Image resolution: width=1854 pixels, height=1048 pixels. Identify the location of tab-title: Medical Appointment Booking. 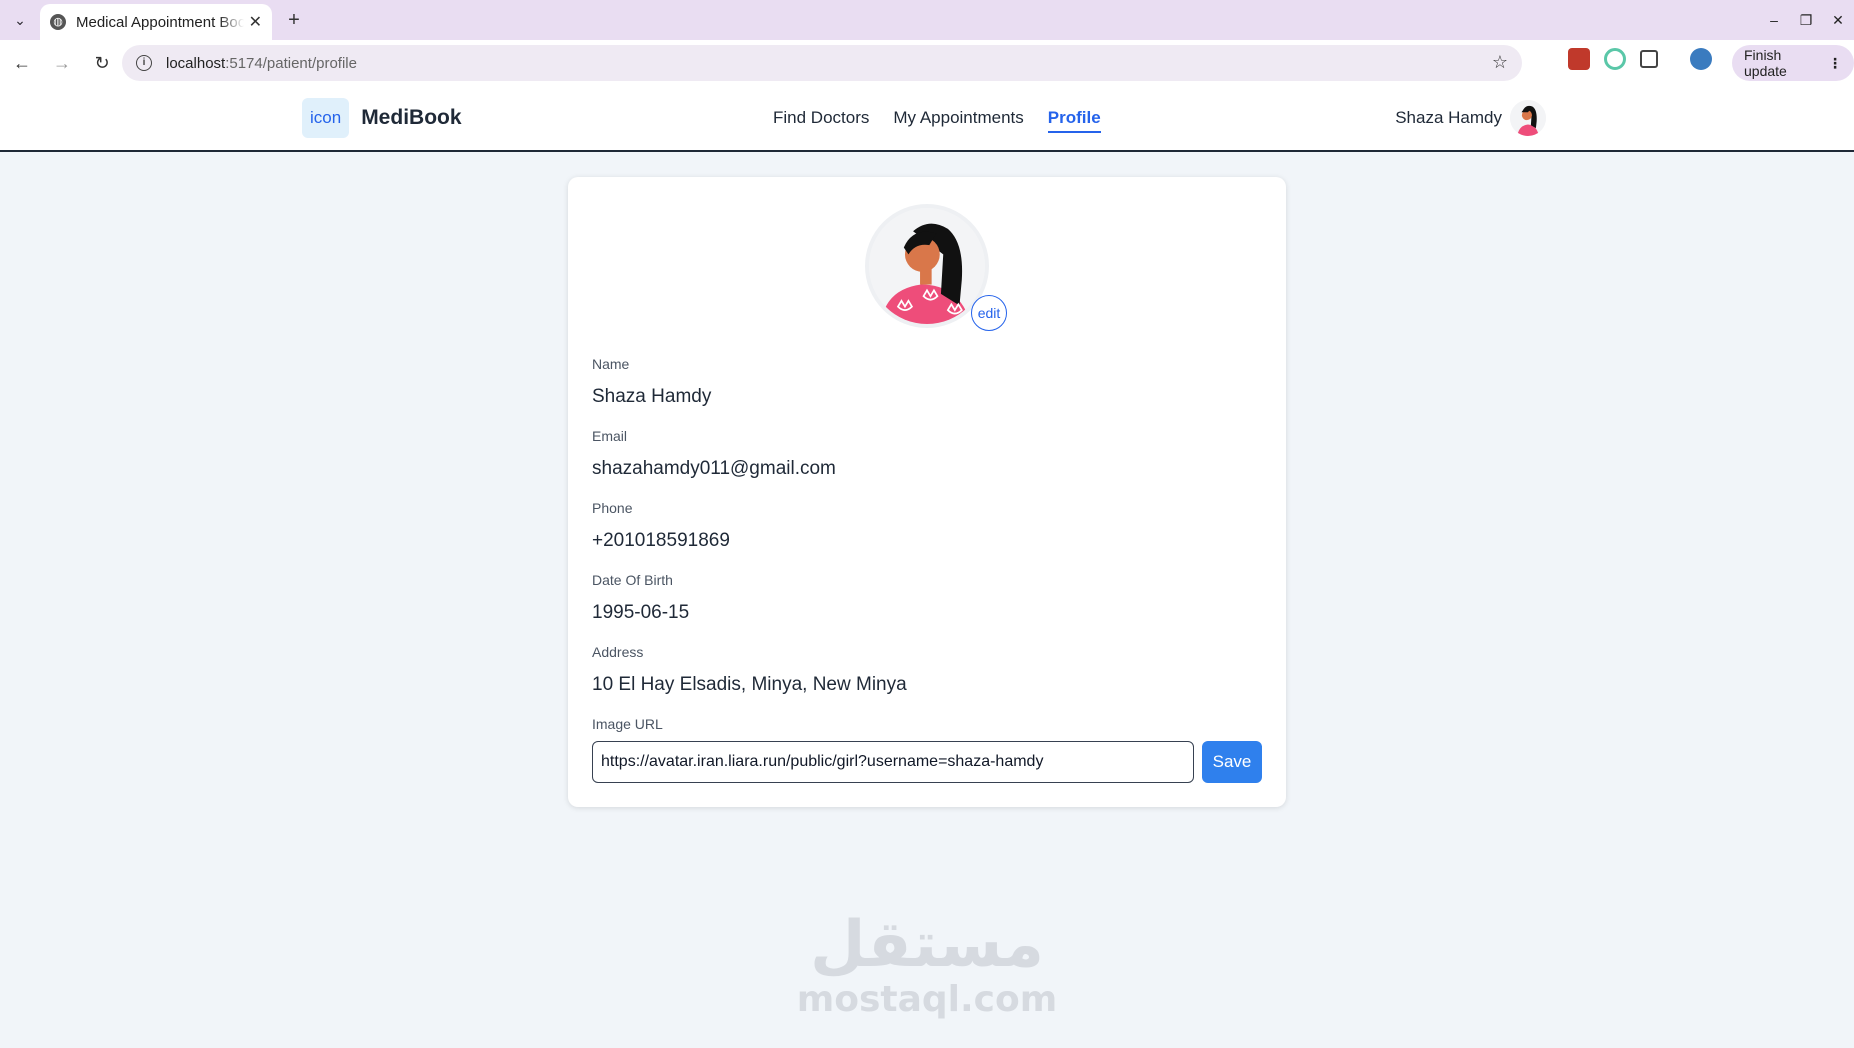
(160, 22).